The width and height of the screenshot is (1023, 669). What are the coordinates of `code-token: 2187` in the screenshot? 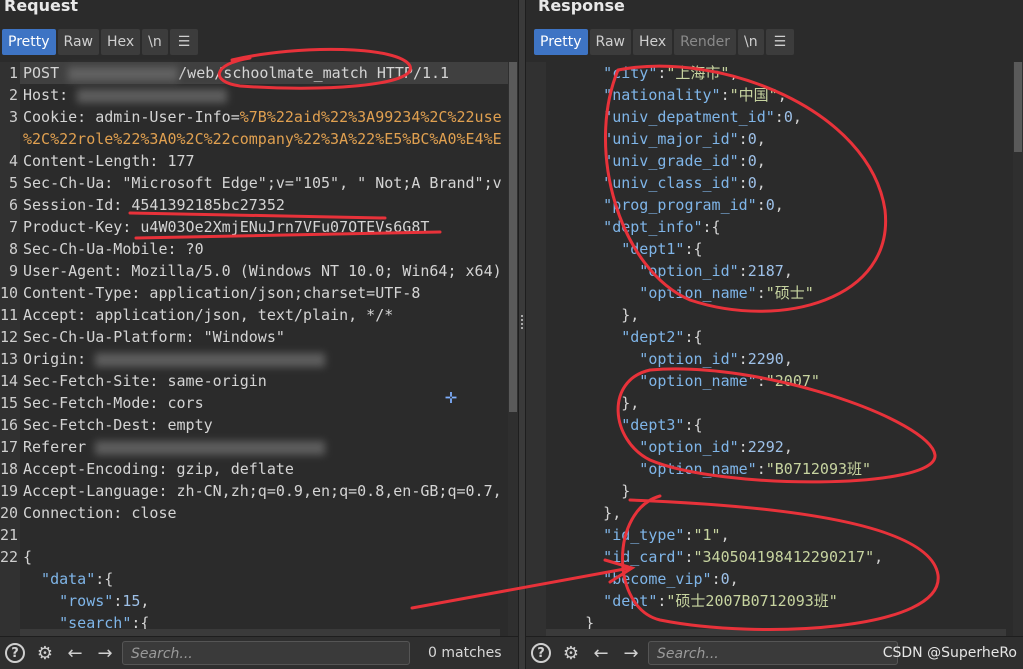 It's located at (765, 271).